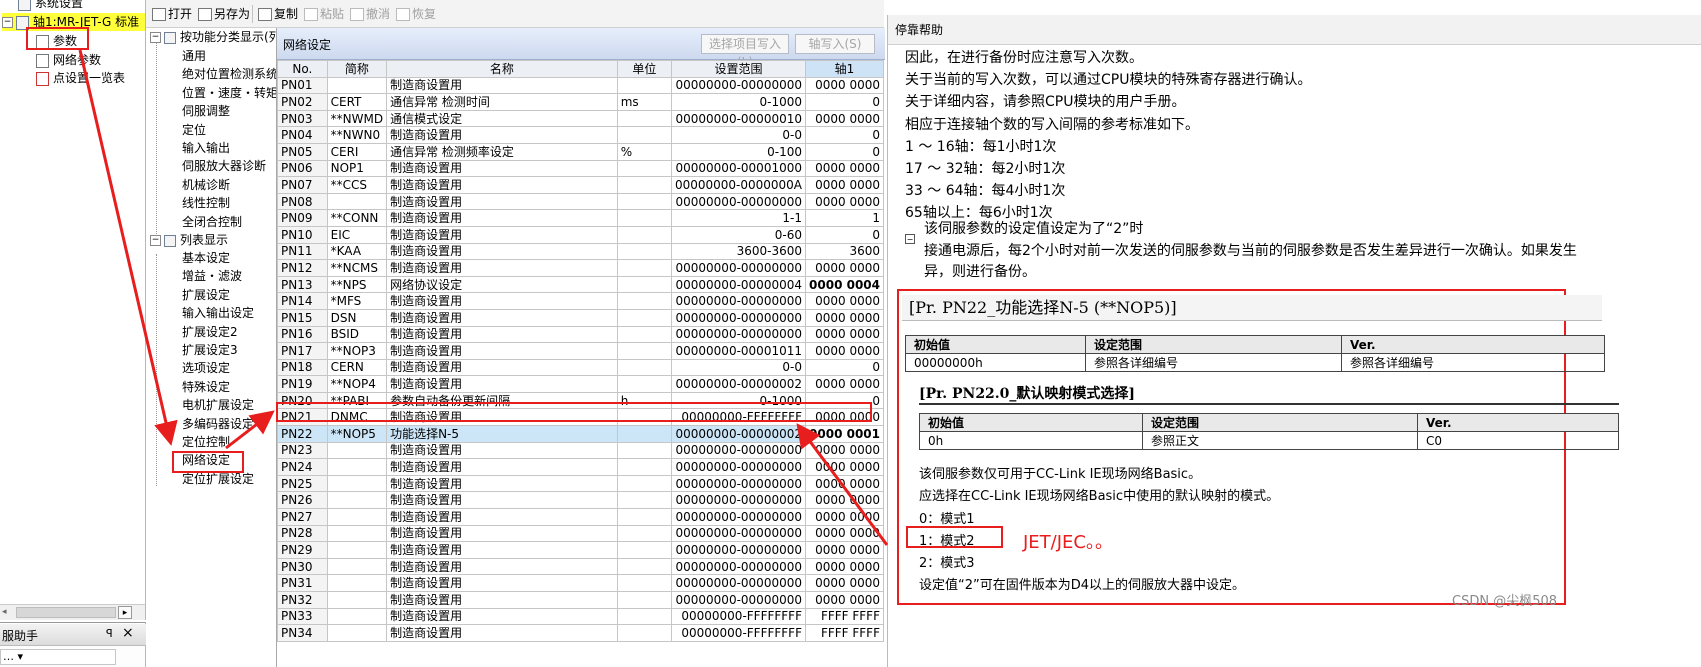 Image resolution: width=1701 pixels, height=667 pixels. I want to click on arrow-to-network-settings, so click(128, 247).